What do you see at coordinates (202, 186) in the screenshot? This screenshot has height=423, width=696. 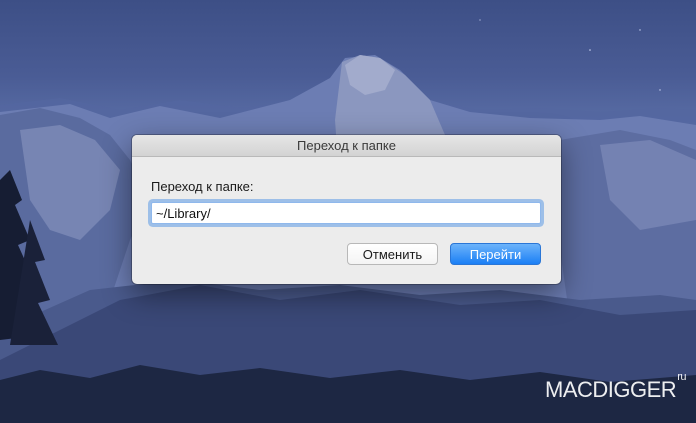 I see `path-prompt-label: Переход к папке:` at bounding box center [202, 186].